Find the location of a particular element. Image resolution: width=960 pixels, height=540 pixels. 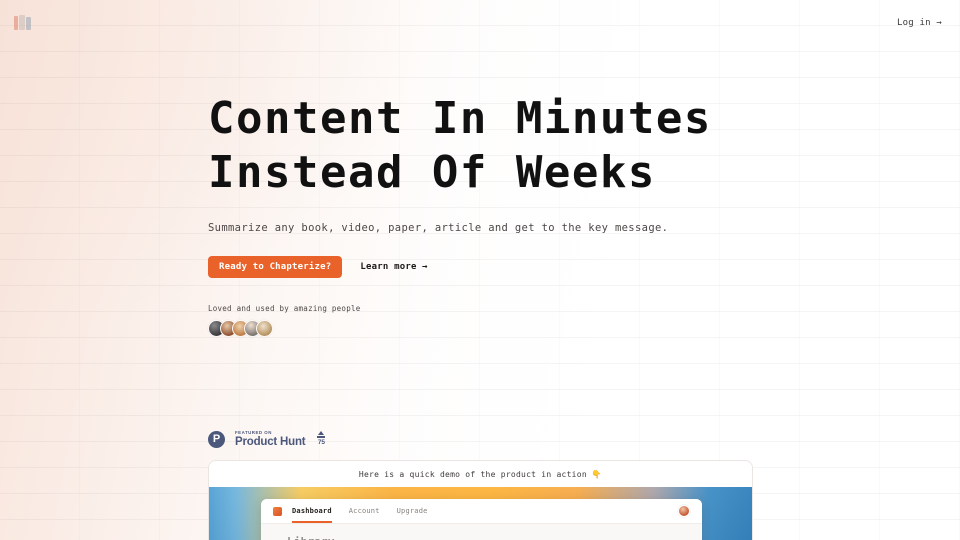

tab-account: Account is located at coordinates (364, 513).